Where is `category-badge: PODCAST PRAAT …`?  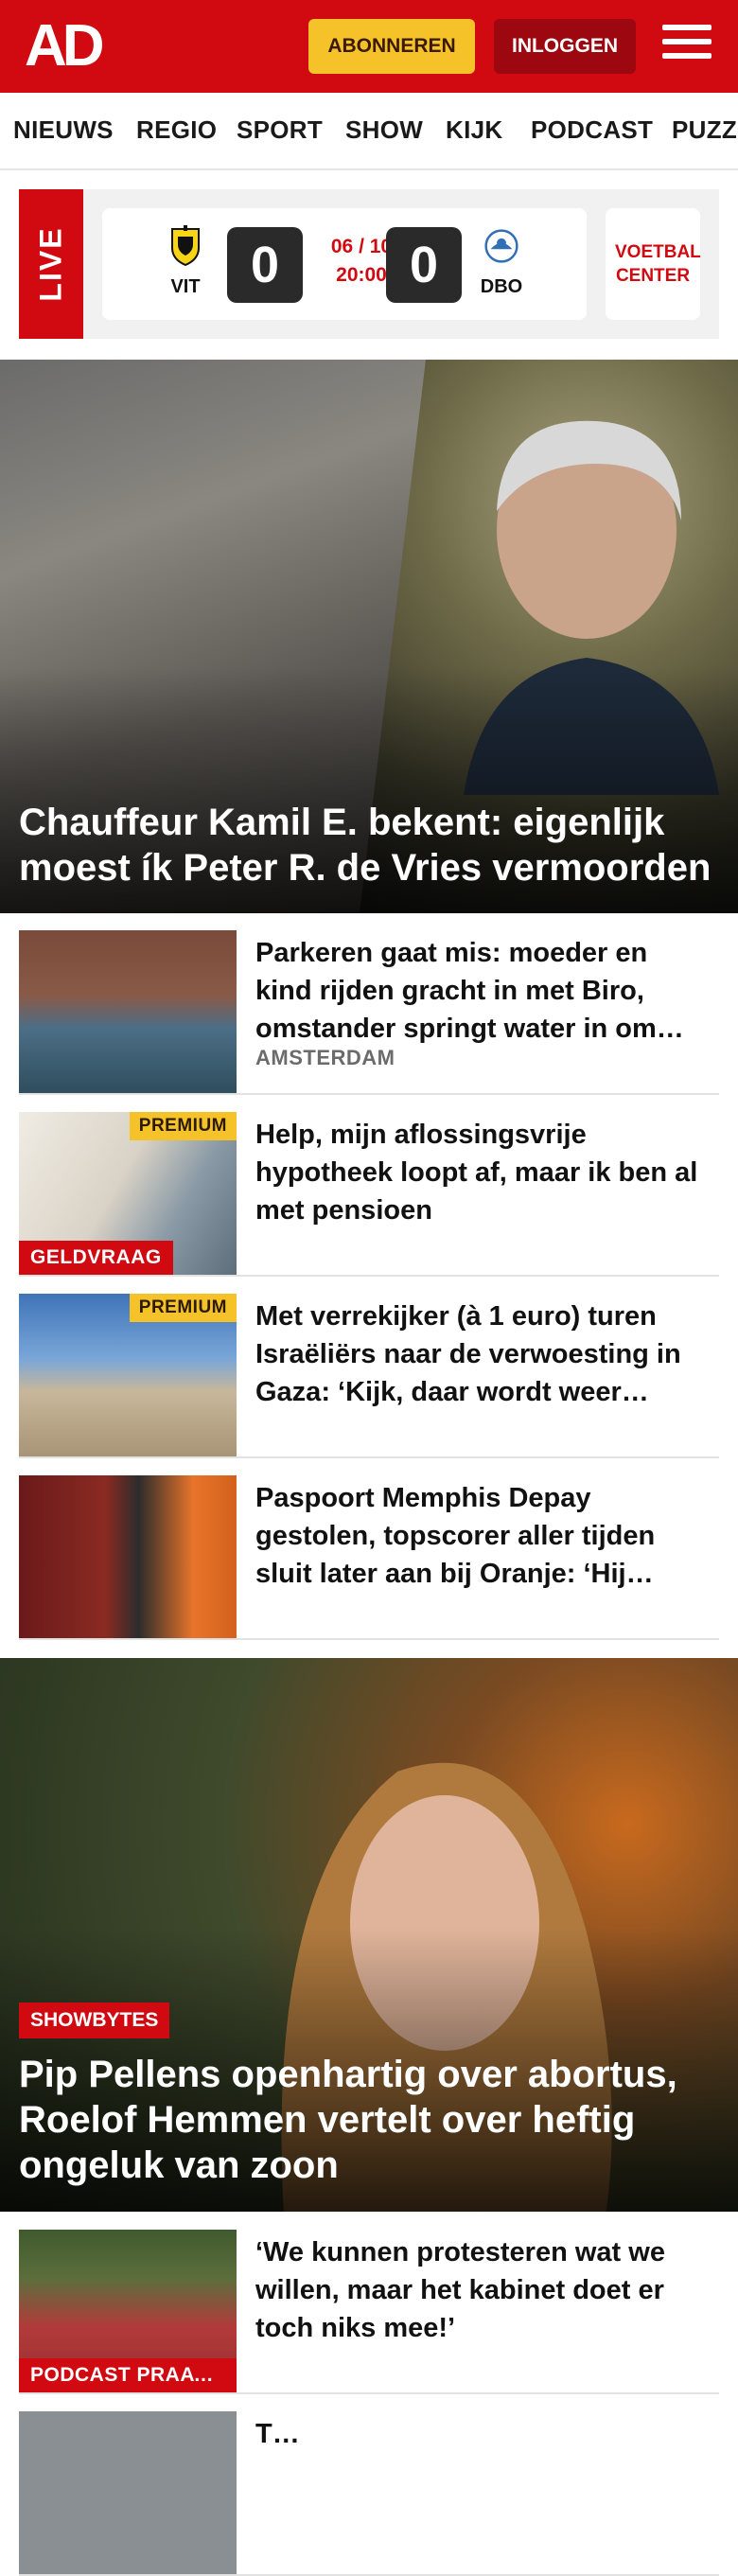
category-badge: PODCAST PRAAT … is located at coordinates (128, 2375).